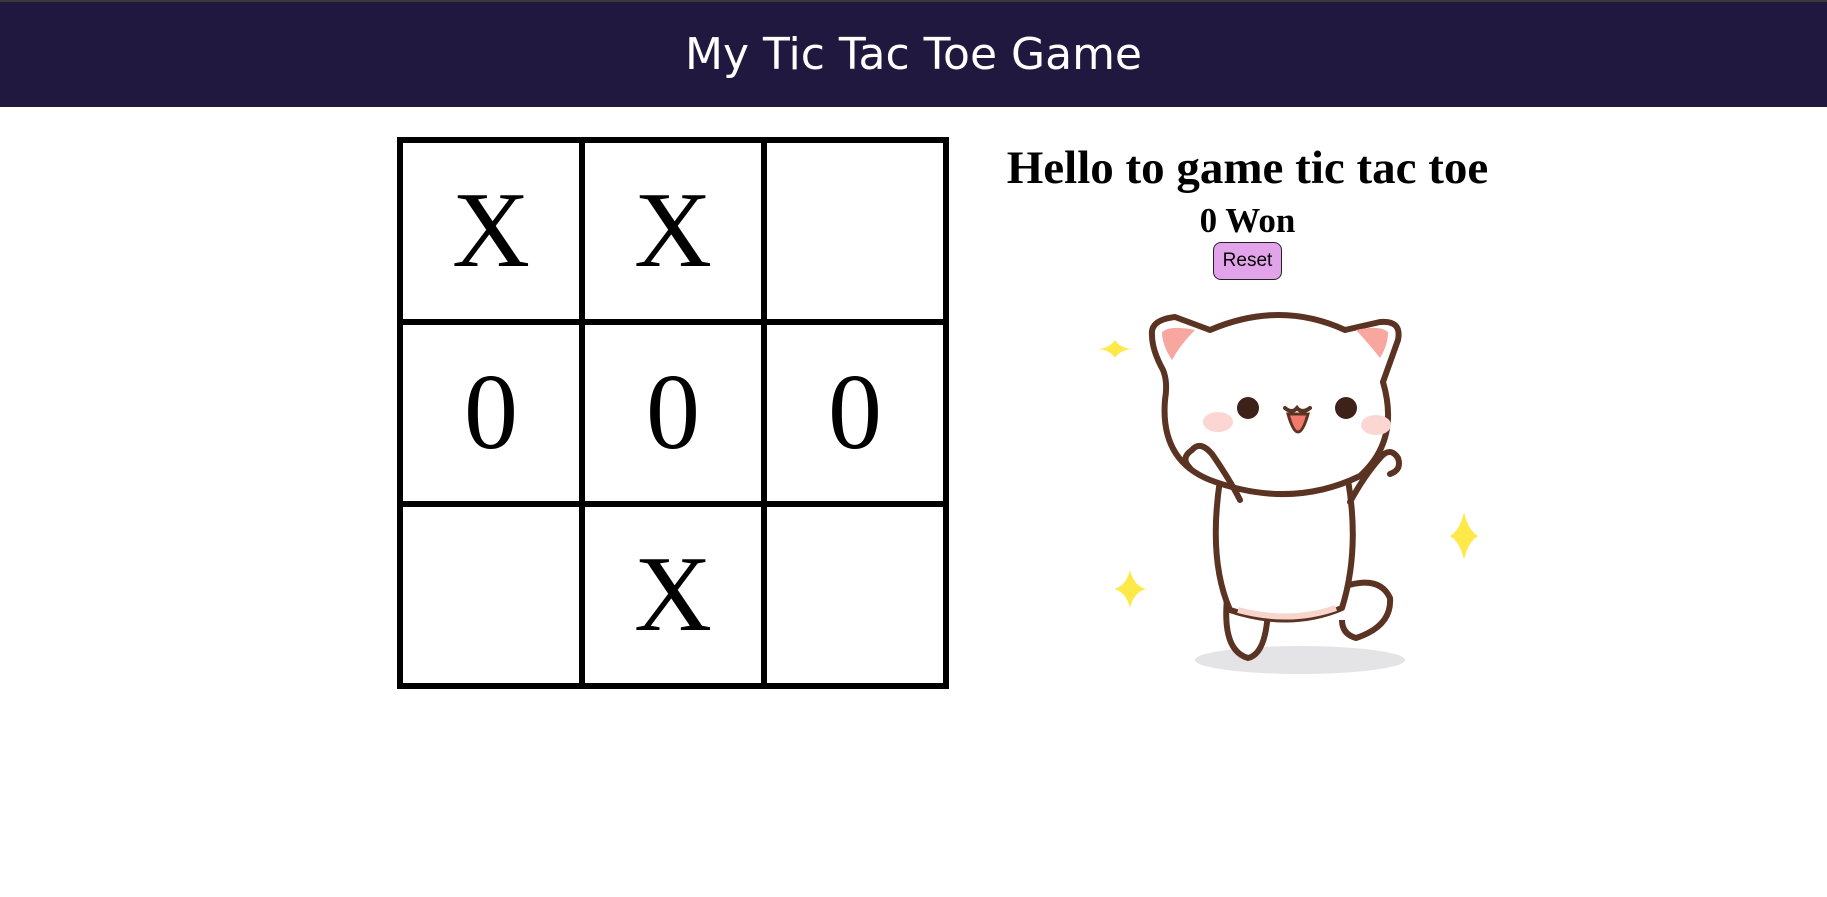 The image size is (1827, 897). I want to click on board-cell-6: 0, so click(855, 413).